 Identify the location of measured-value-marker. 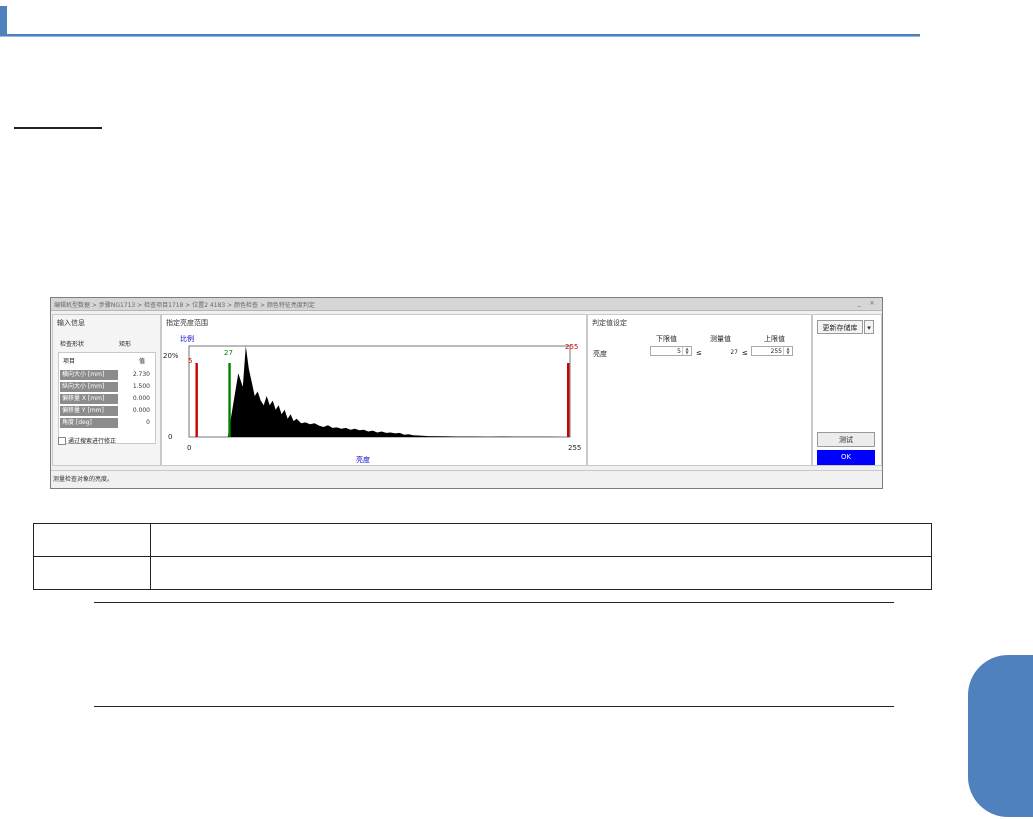
(229, 400).